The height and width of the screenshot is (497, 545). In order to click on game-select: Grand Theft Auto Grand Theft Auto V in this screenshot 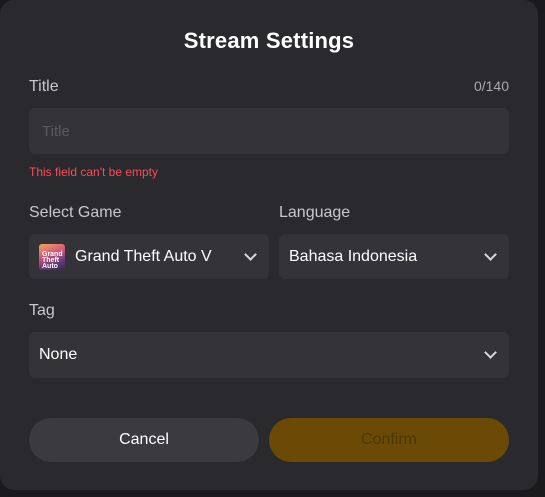, I will do `click(149, 256)`.